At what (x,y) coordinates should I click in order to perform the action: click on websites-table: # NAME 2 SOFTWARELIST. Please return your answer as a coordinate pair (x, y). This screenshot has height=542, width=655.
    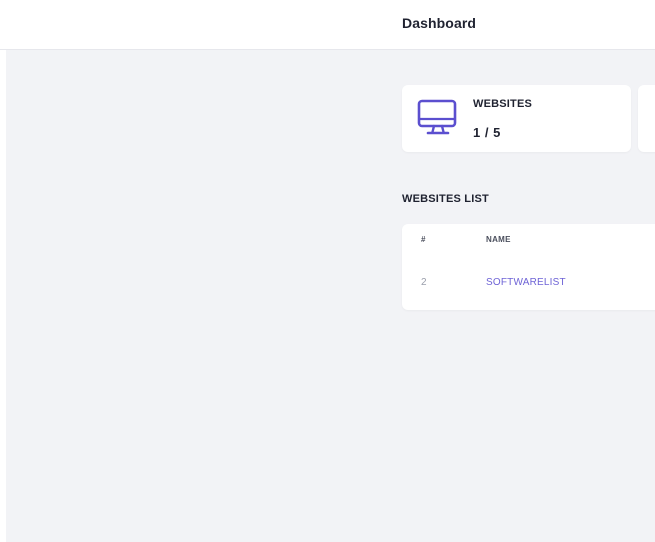
    Looking at the image, I should click on (528, 267).